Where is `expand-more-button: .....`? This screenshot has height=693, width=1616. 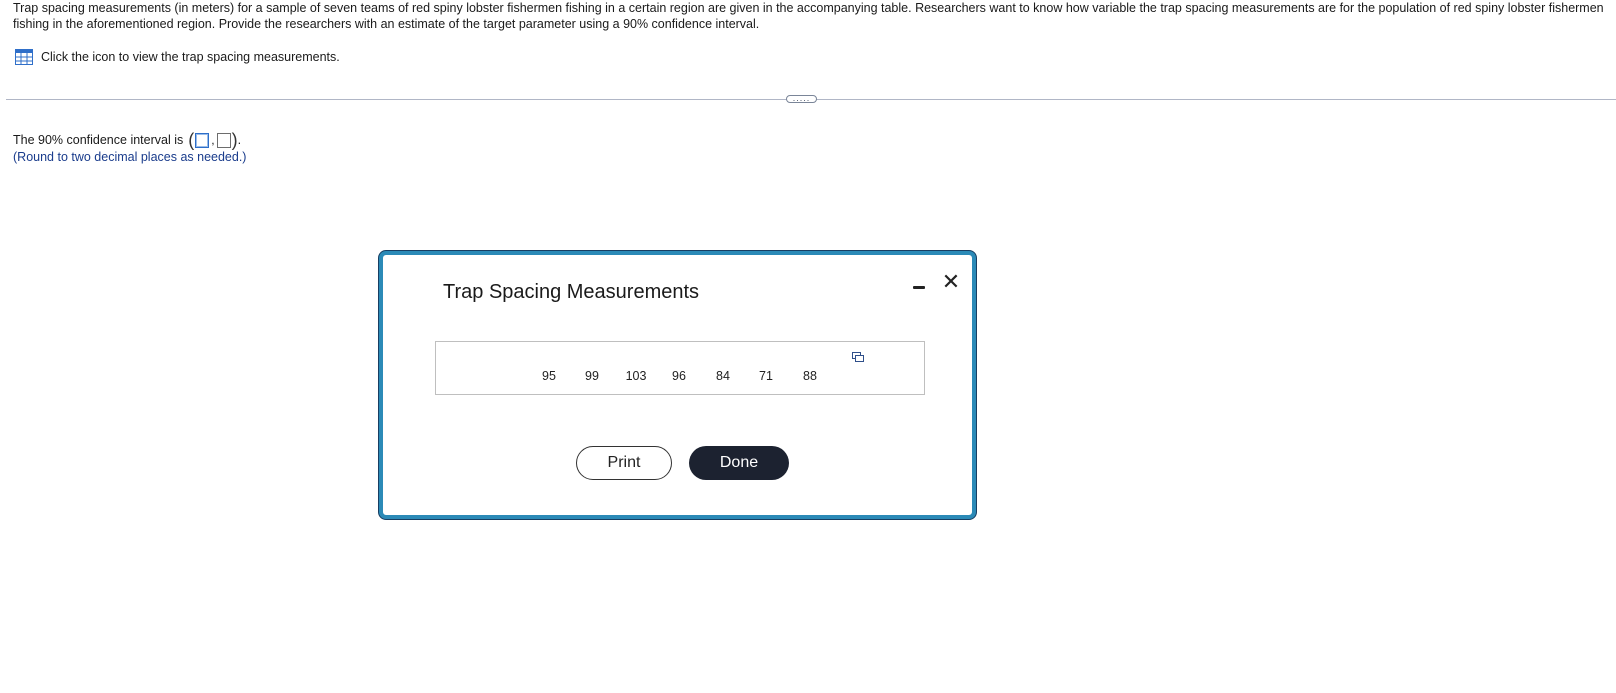 expand-more-button: ..... is located at coordinates (801, 98).